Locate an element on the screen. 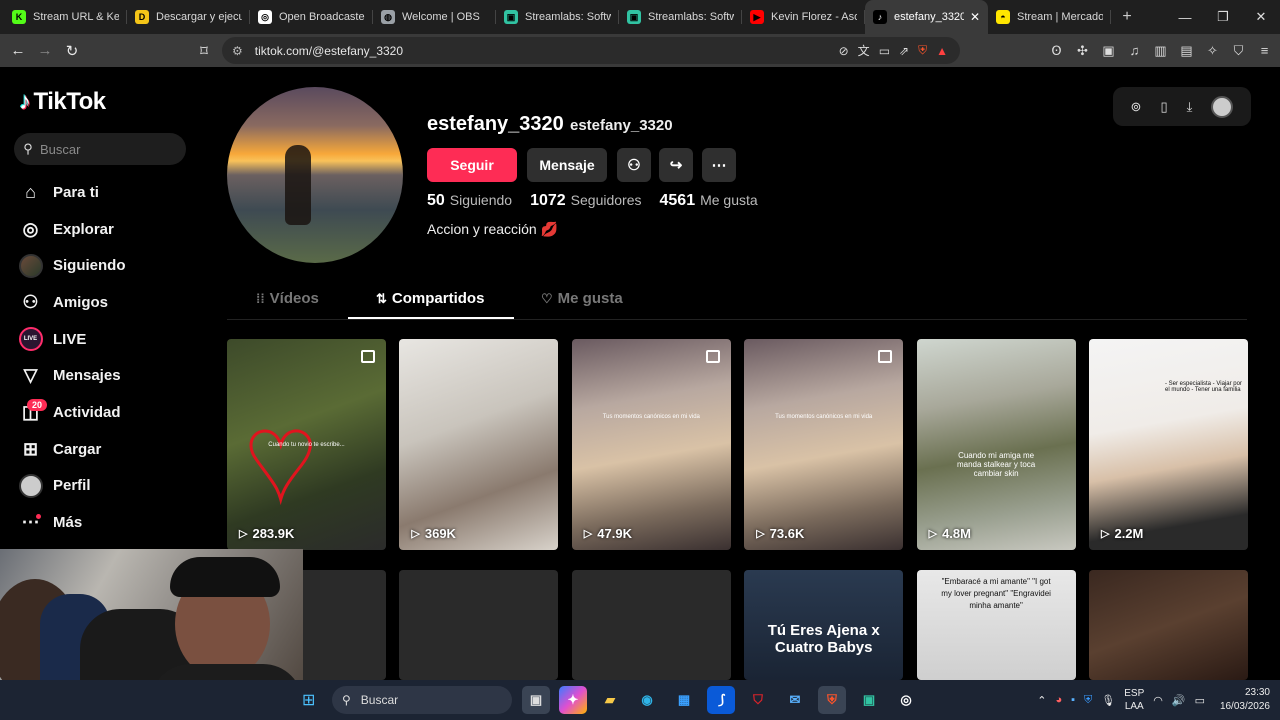 The width and height of the screenshot is (1280, 720). browser-tab: ♪ estefany_3320 ✕ is located at coordinates (926, 17).